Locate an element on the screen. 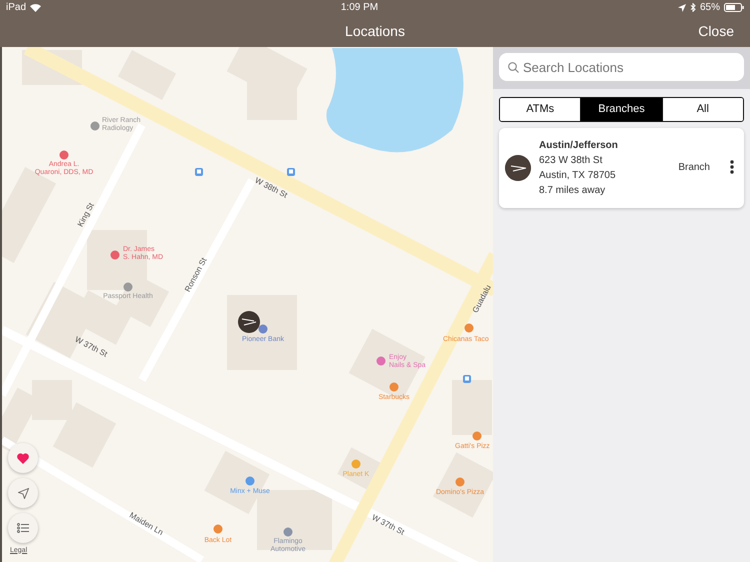 Image resolution: width=750 pixels, height=562 pixels. battery-icon is located at coordinates (734, 7).